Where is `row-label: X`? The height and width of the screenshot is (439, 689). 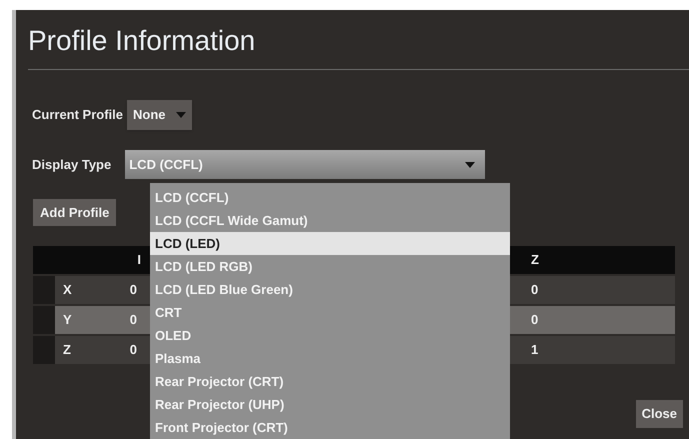 row-label: X is located at coordinates (67, 290).